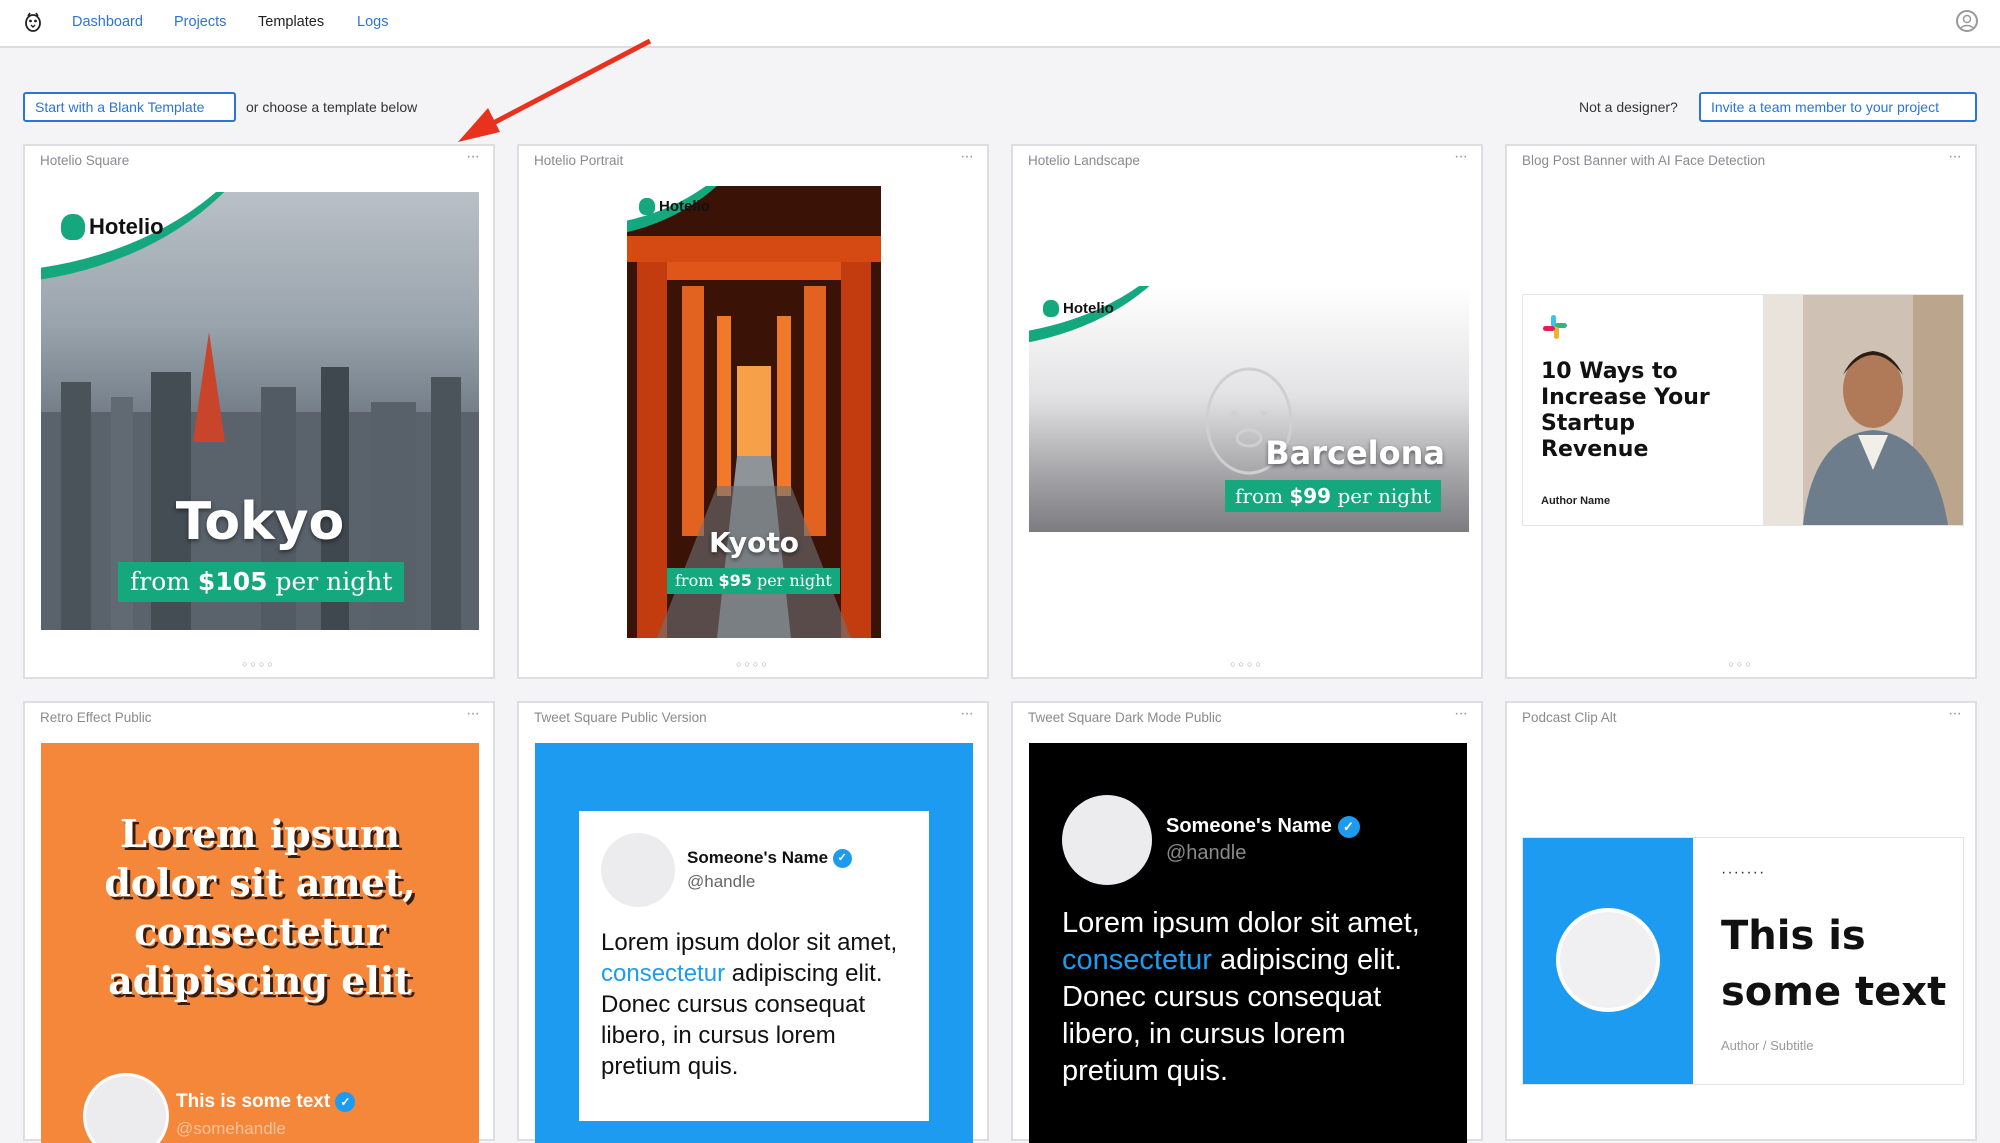 The height and width of the screenshot is (1143, 2000). Describe the element at coordinates (1125, 717) in the screenshot. I see `card-title: Tweet Square Dark Mode Public` at that location.